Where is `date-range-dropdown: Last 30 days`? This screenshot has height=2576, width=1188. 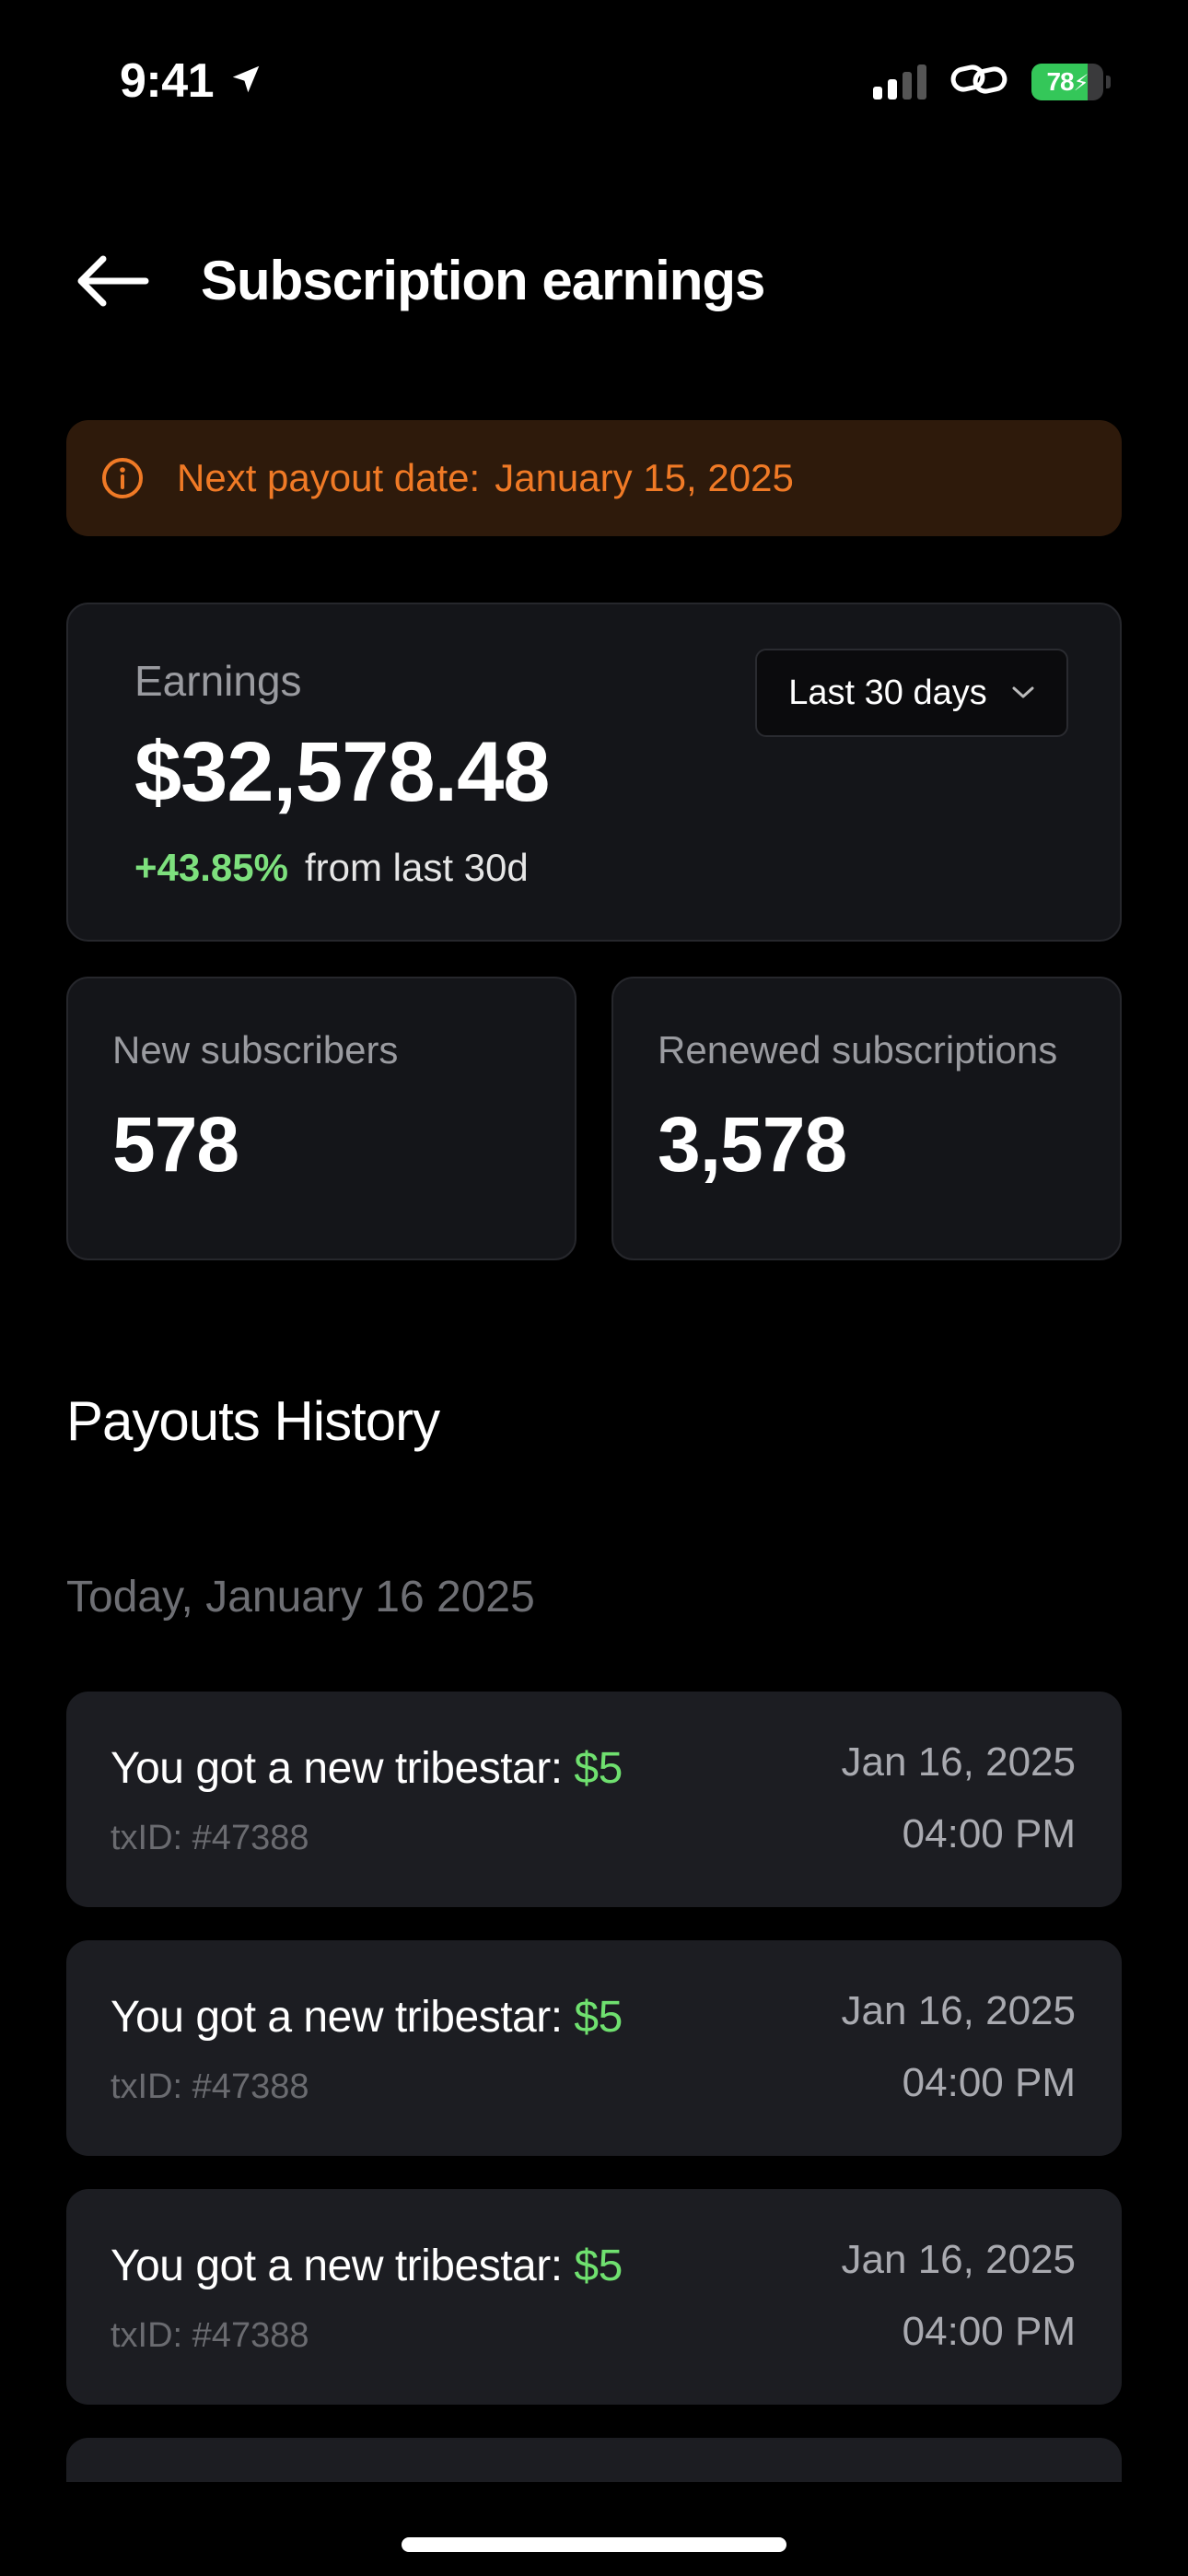
date-range-dropdown: Last 30 days is located at coordinates (911, 693).